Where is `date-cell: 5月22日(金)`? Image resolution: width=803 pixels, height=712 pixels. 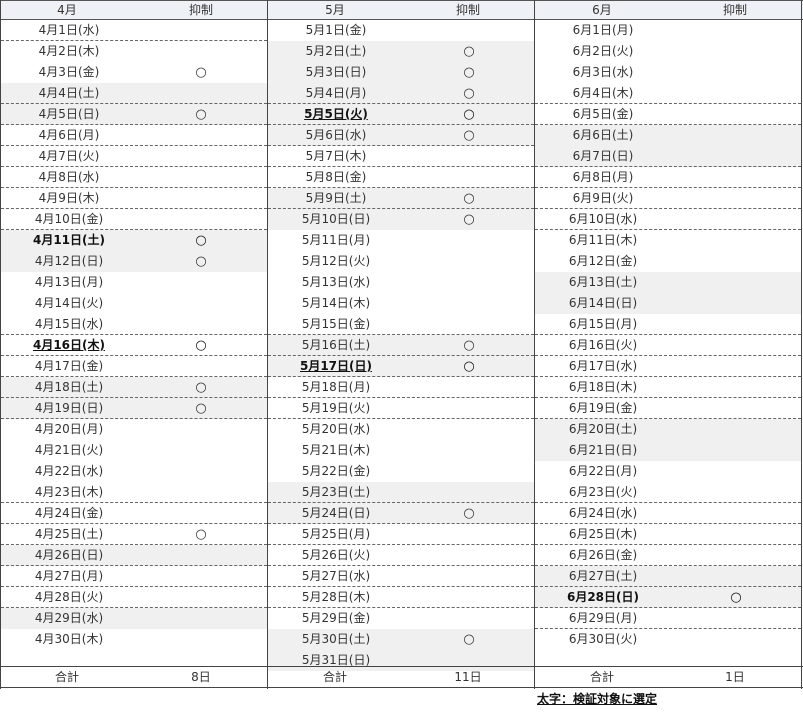
date-cell: 5月22日(金) is located at coordinates (336, 471).